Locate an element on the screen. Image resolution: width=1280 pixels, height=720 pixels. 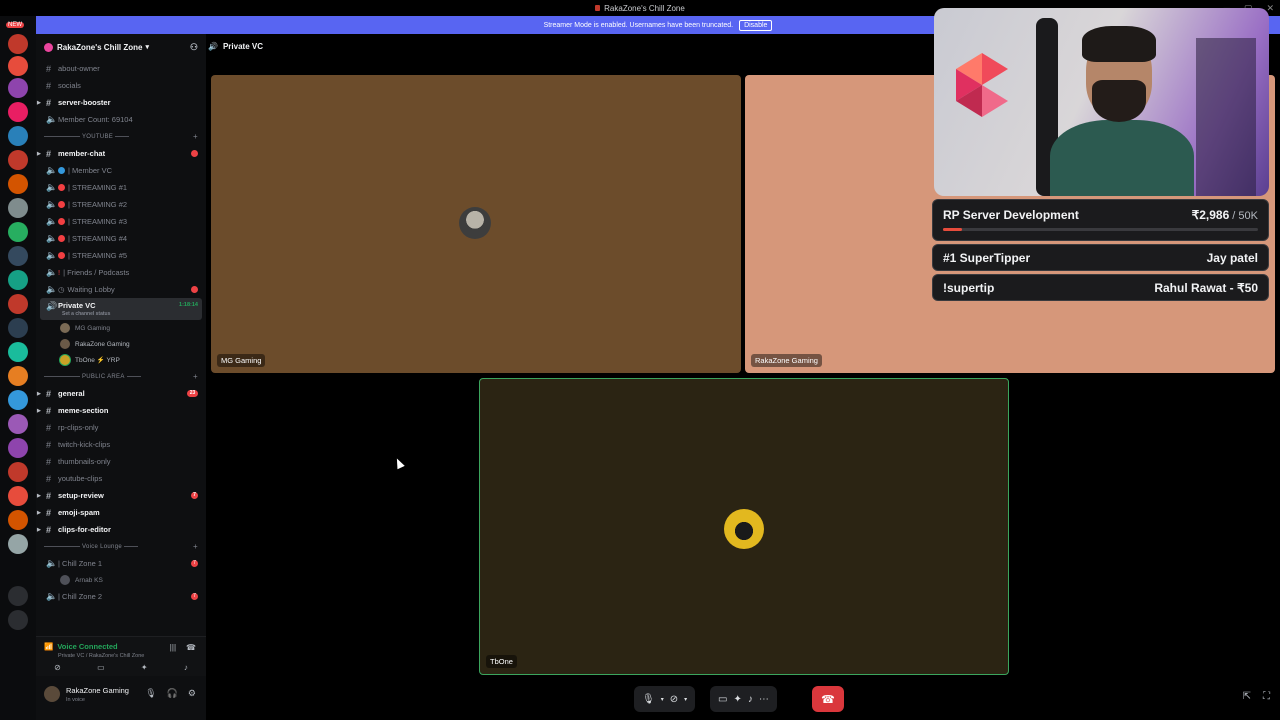
add-server-icon is located at coordinates (18, 596).